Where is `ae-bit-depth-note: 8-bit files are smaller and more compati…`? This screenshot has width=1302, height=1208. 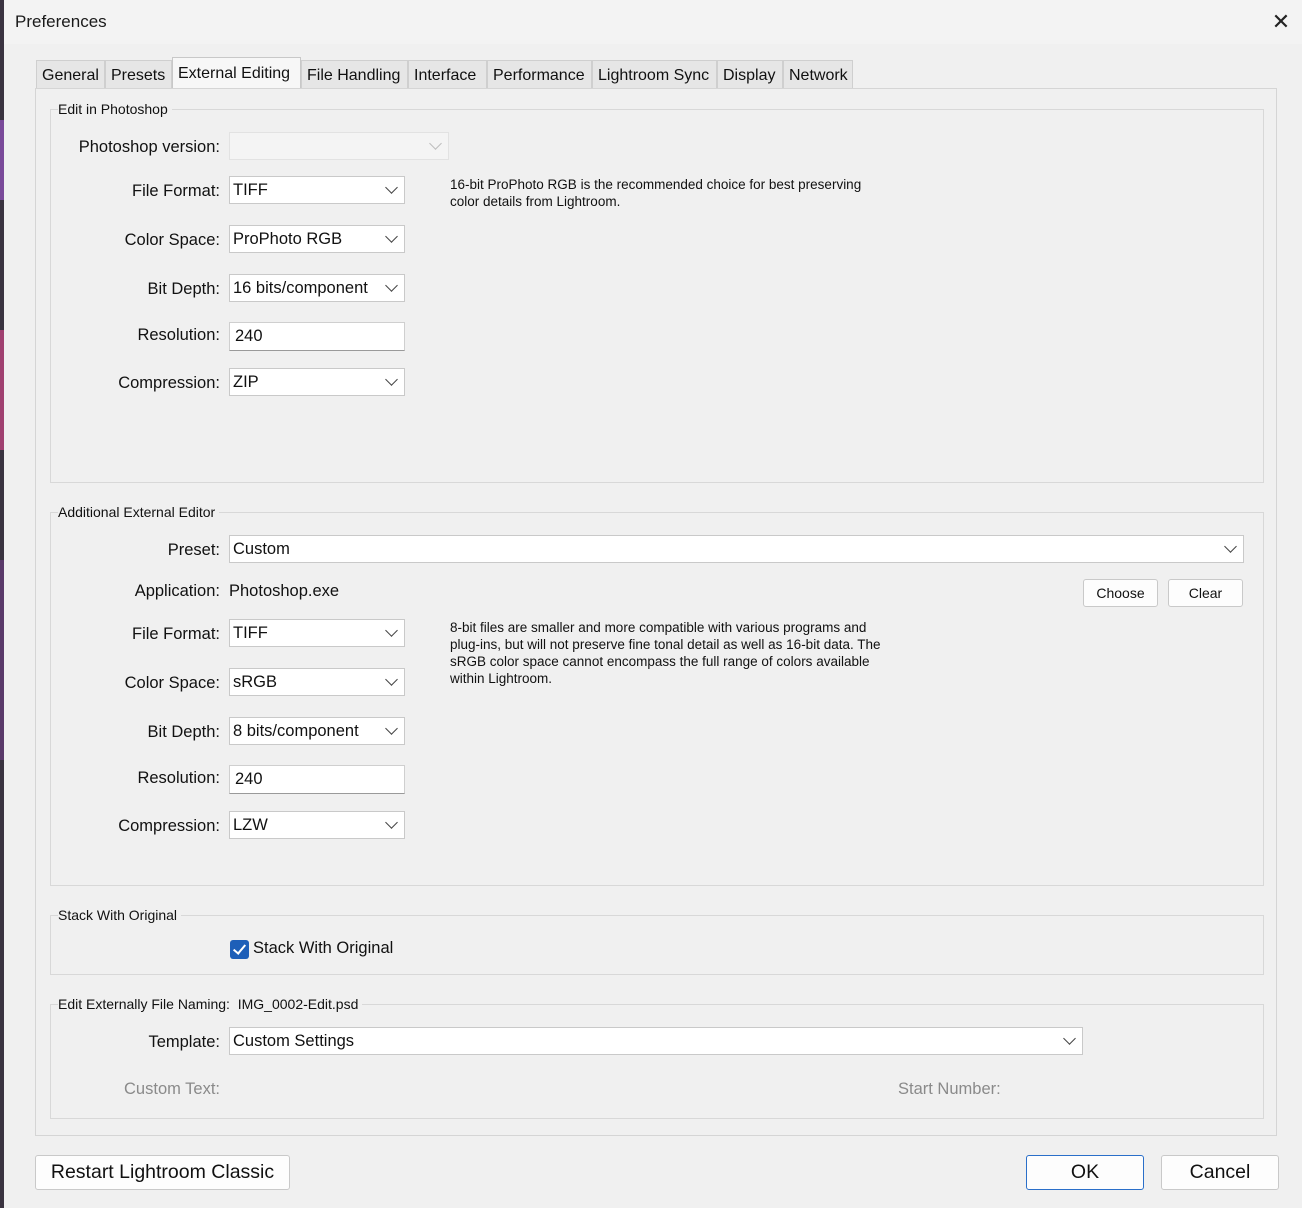 ae-bit-depth-note: 8-bit files are smaller and more compati… is located at coordinates (665, 653).